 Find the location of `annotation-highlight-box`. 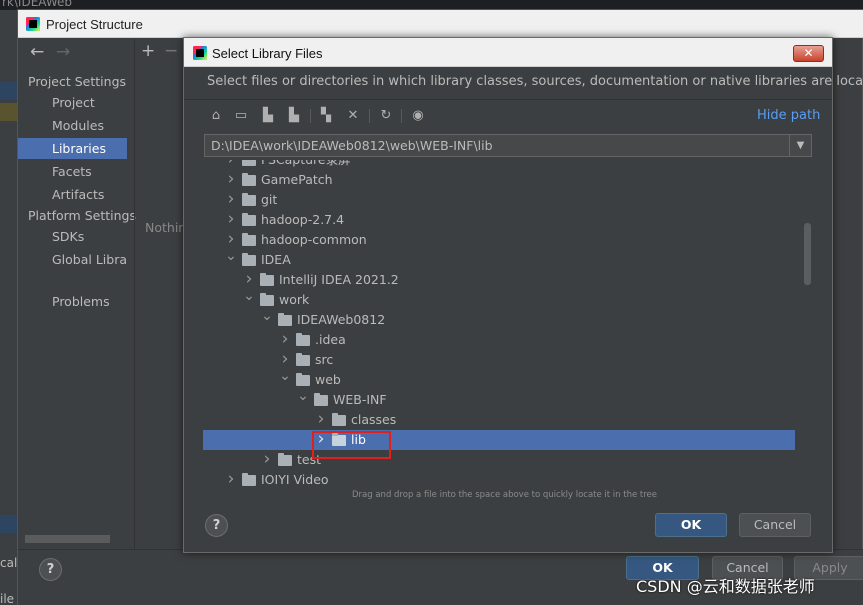

annotation-highlight-box is located at coordinates (351, 445).